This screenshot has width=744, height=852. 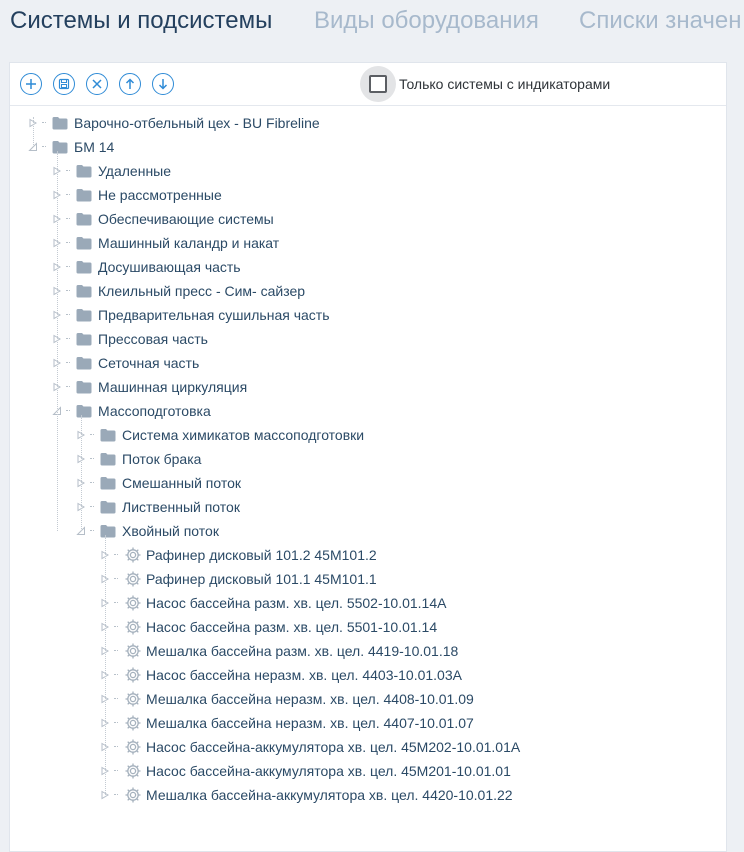 I want to click on move-up-button, so click(x=130, y=84).